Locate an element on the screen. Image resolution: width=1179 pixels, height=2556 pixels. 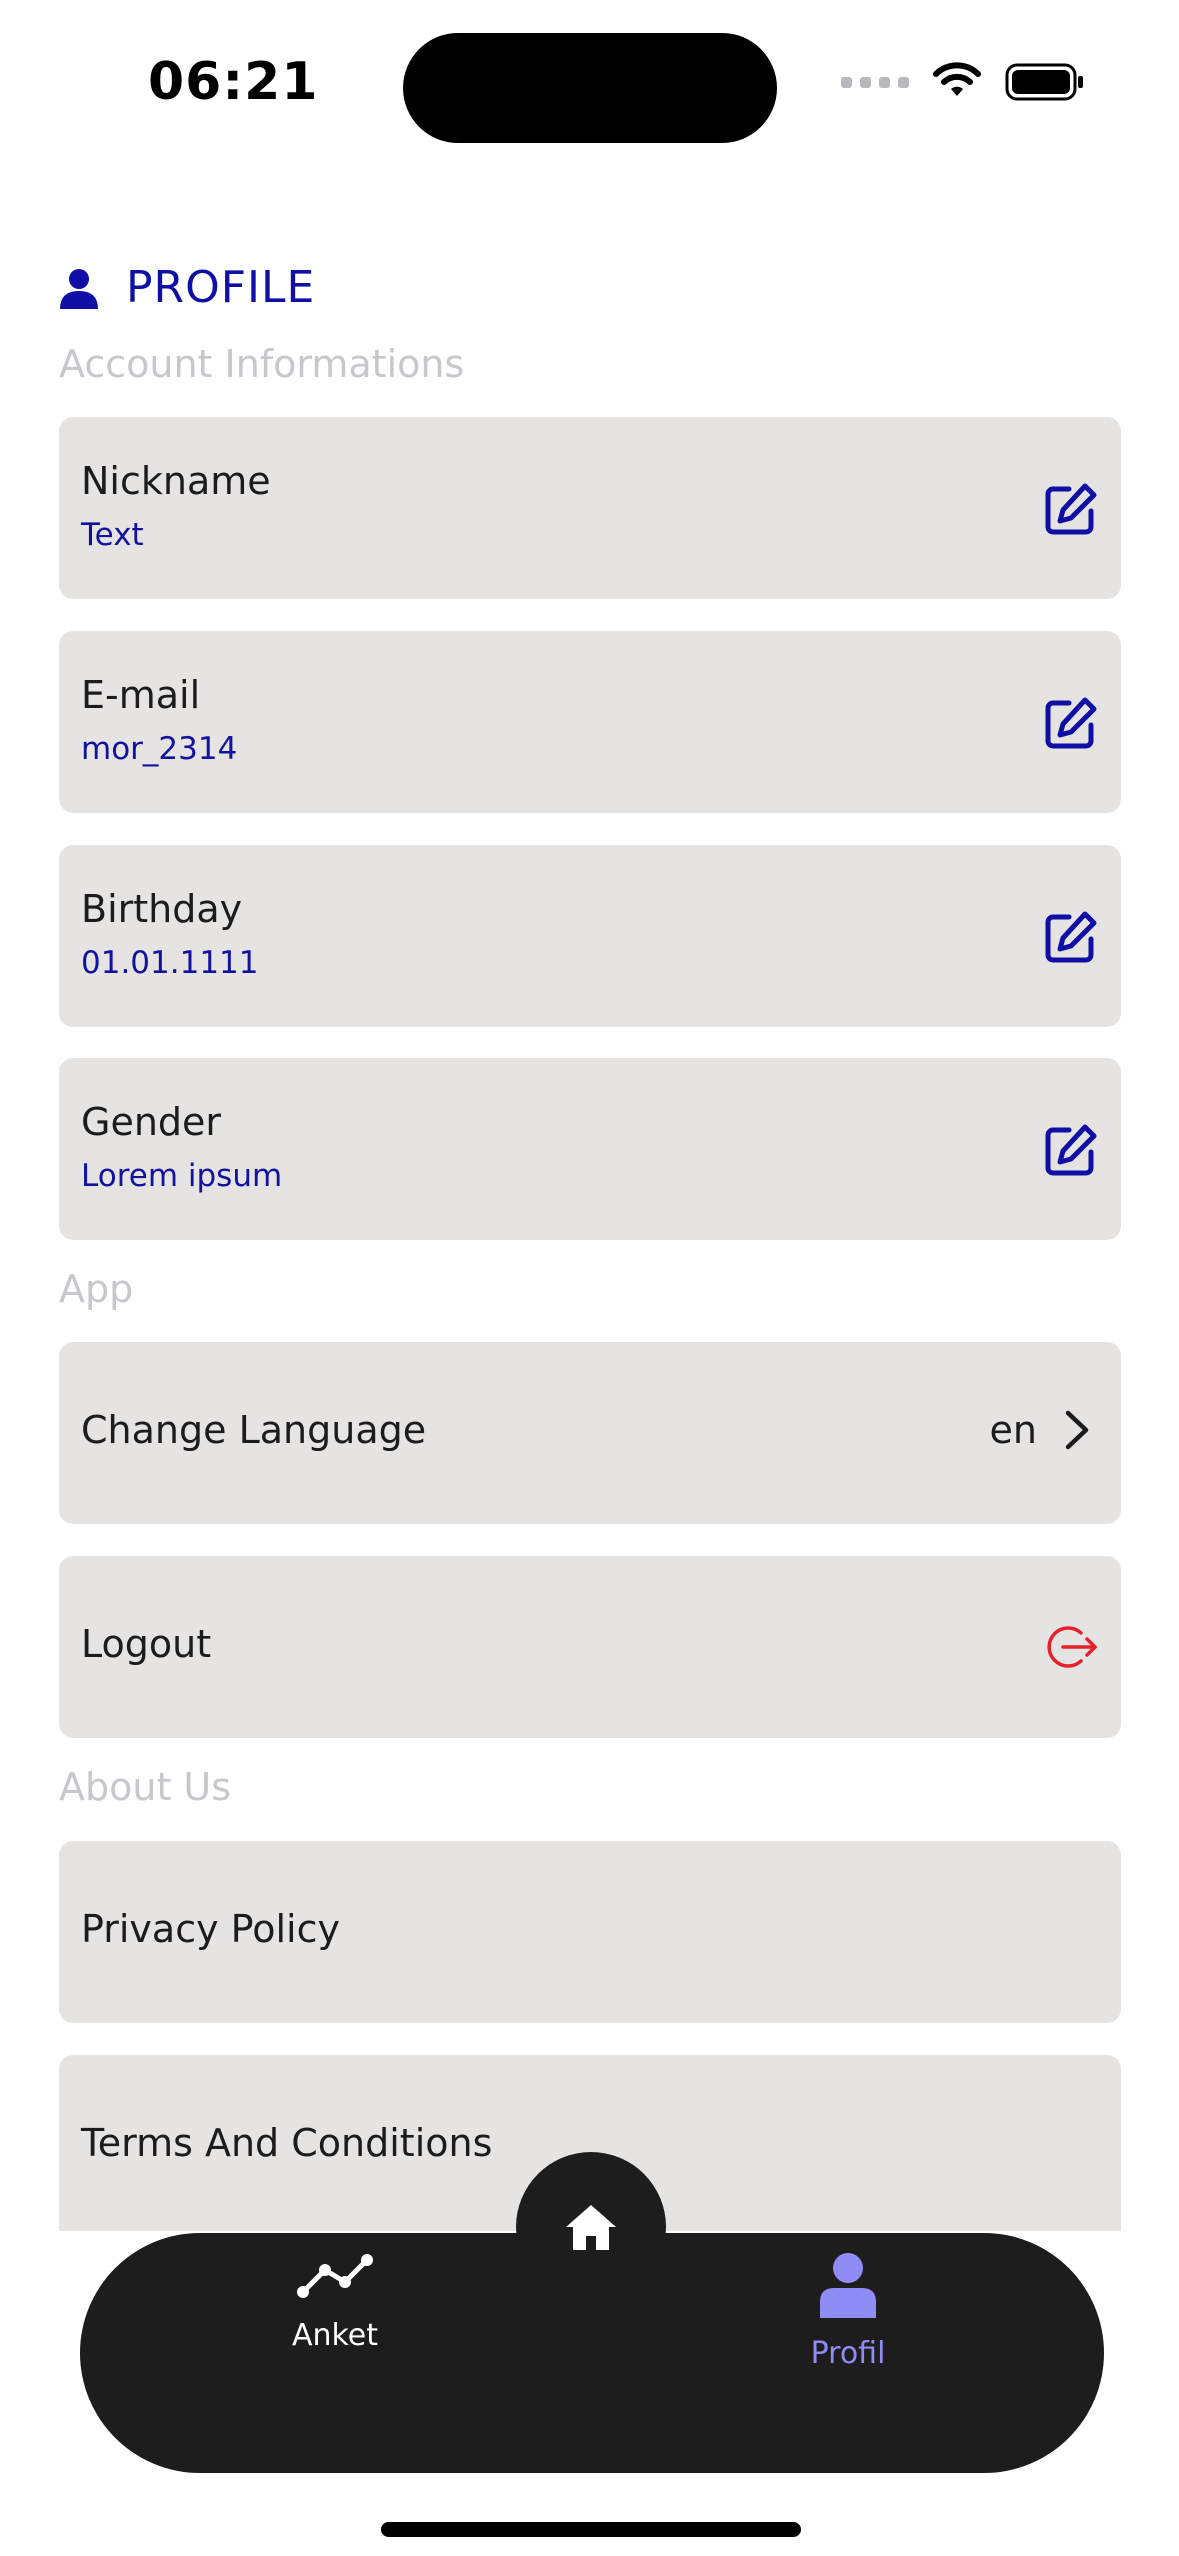
status-time: 06:21 is located at coordinates (233, 82).